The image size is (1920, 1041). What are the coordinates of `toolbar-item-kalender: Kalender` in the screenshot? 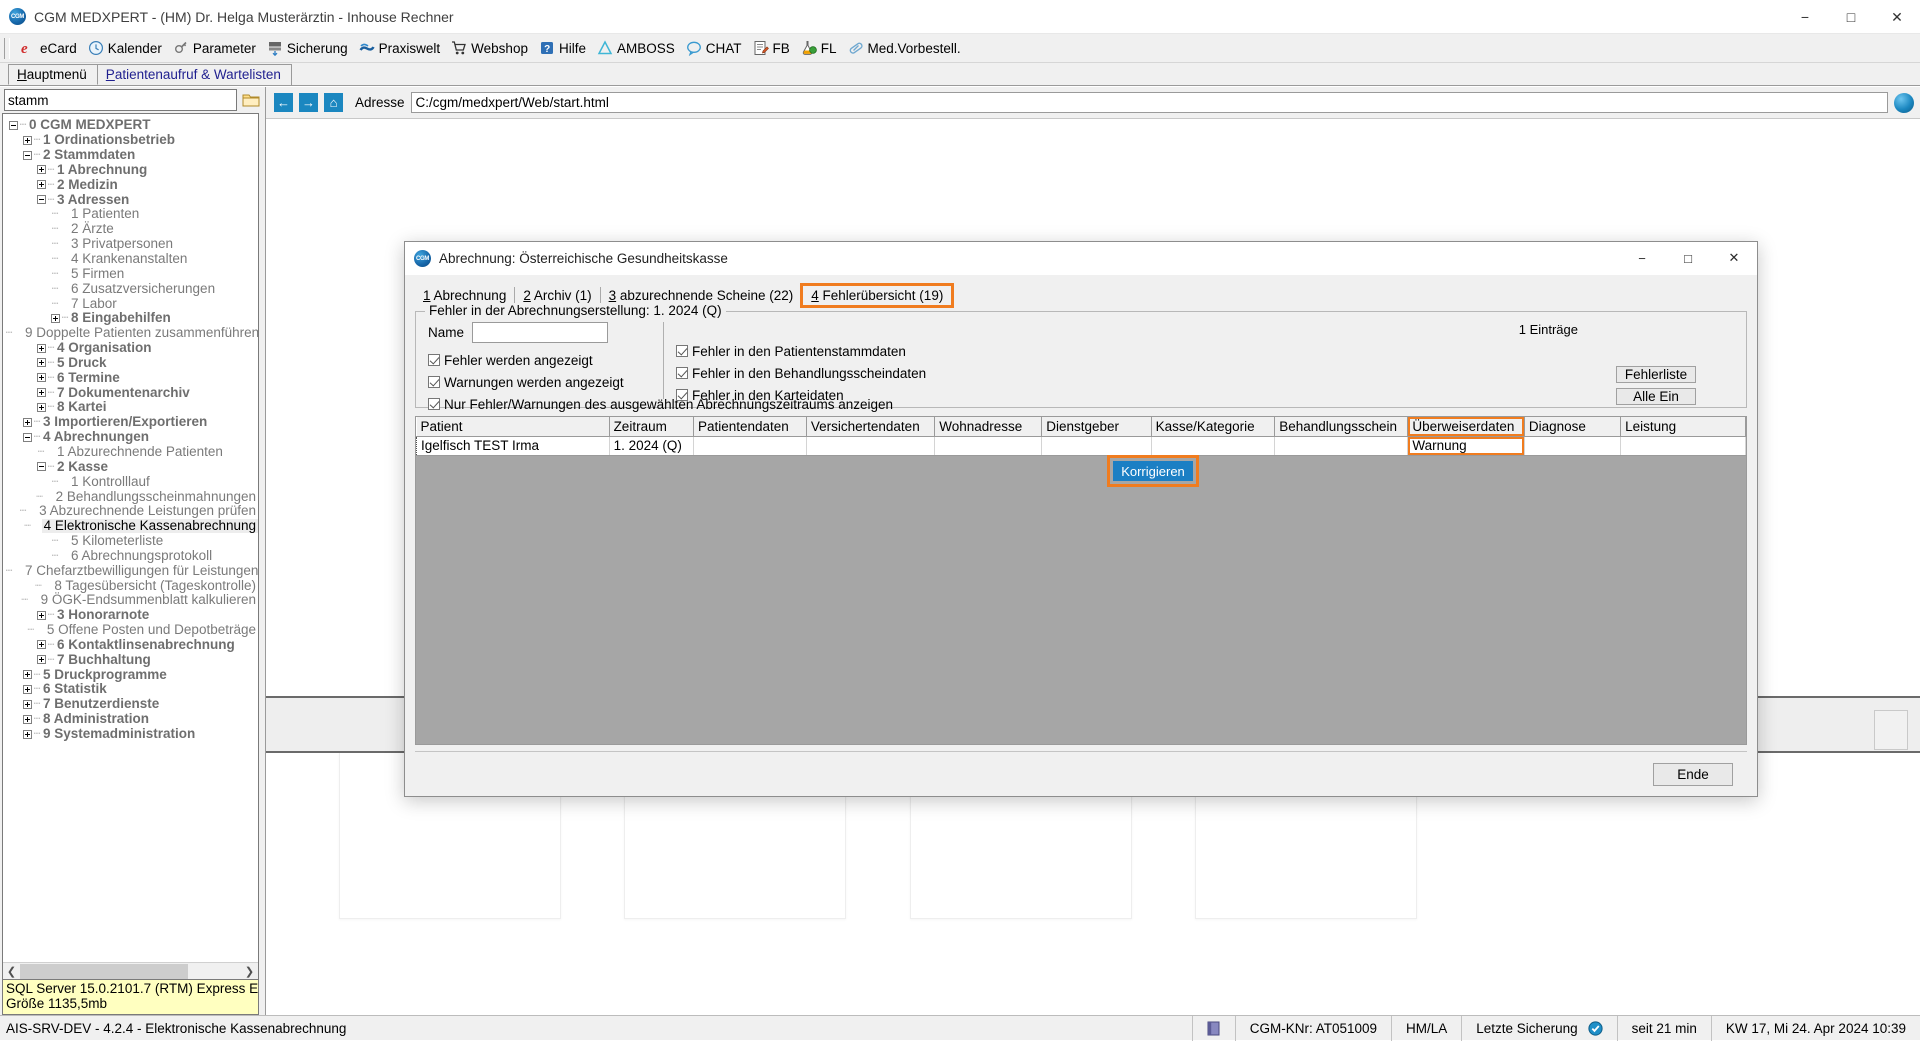 It's located at (126, 48).